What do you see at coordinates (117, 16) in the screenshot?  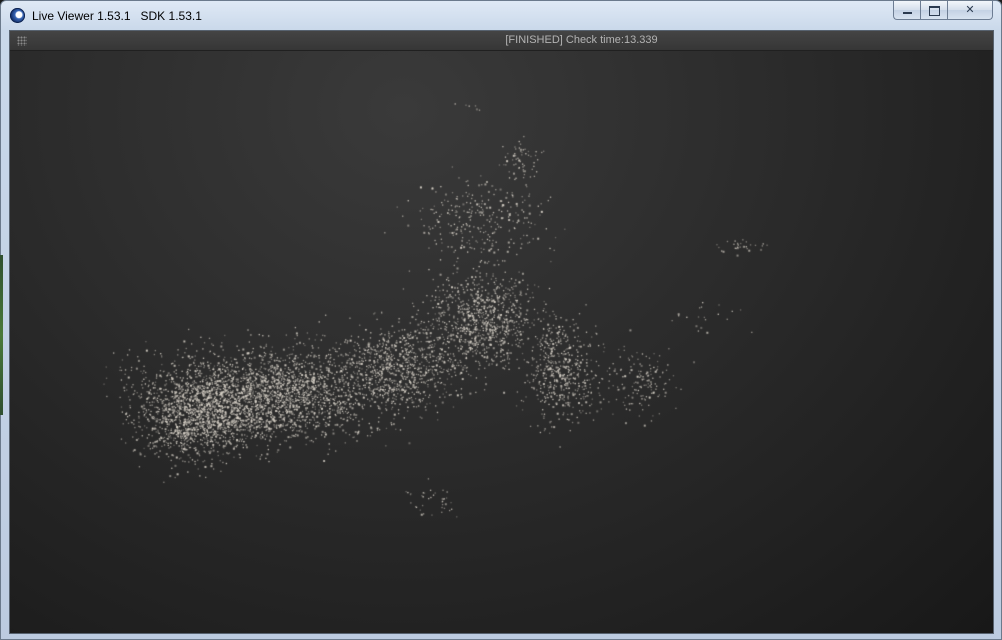 I see `window-title: Live Viewer 1.53.1 SDK 1.53.1` at bounding box center [117, 16].